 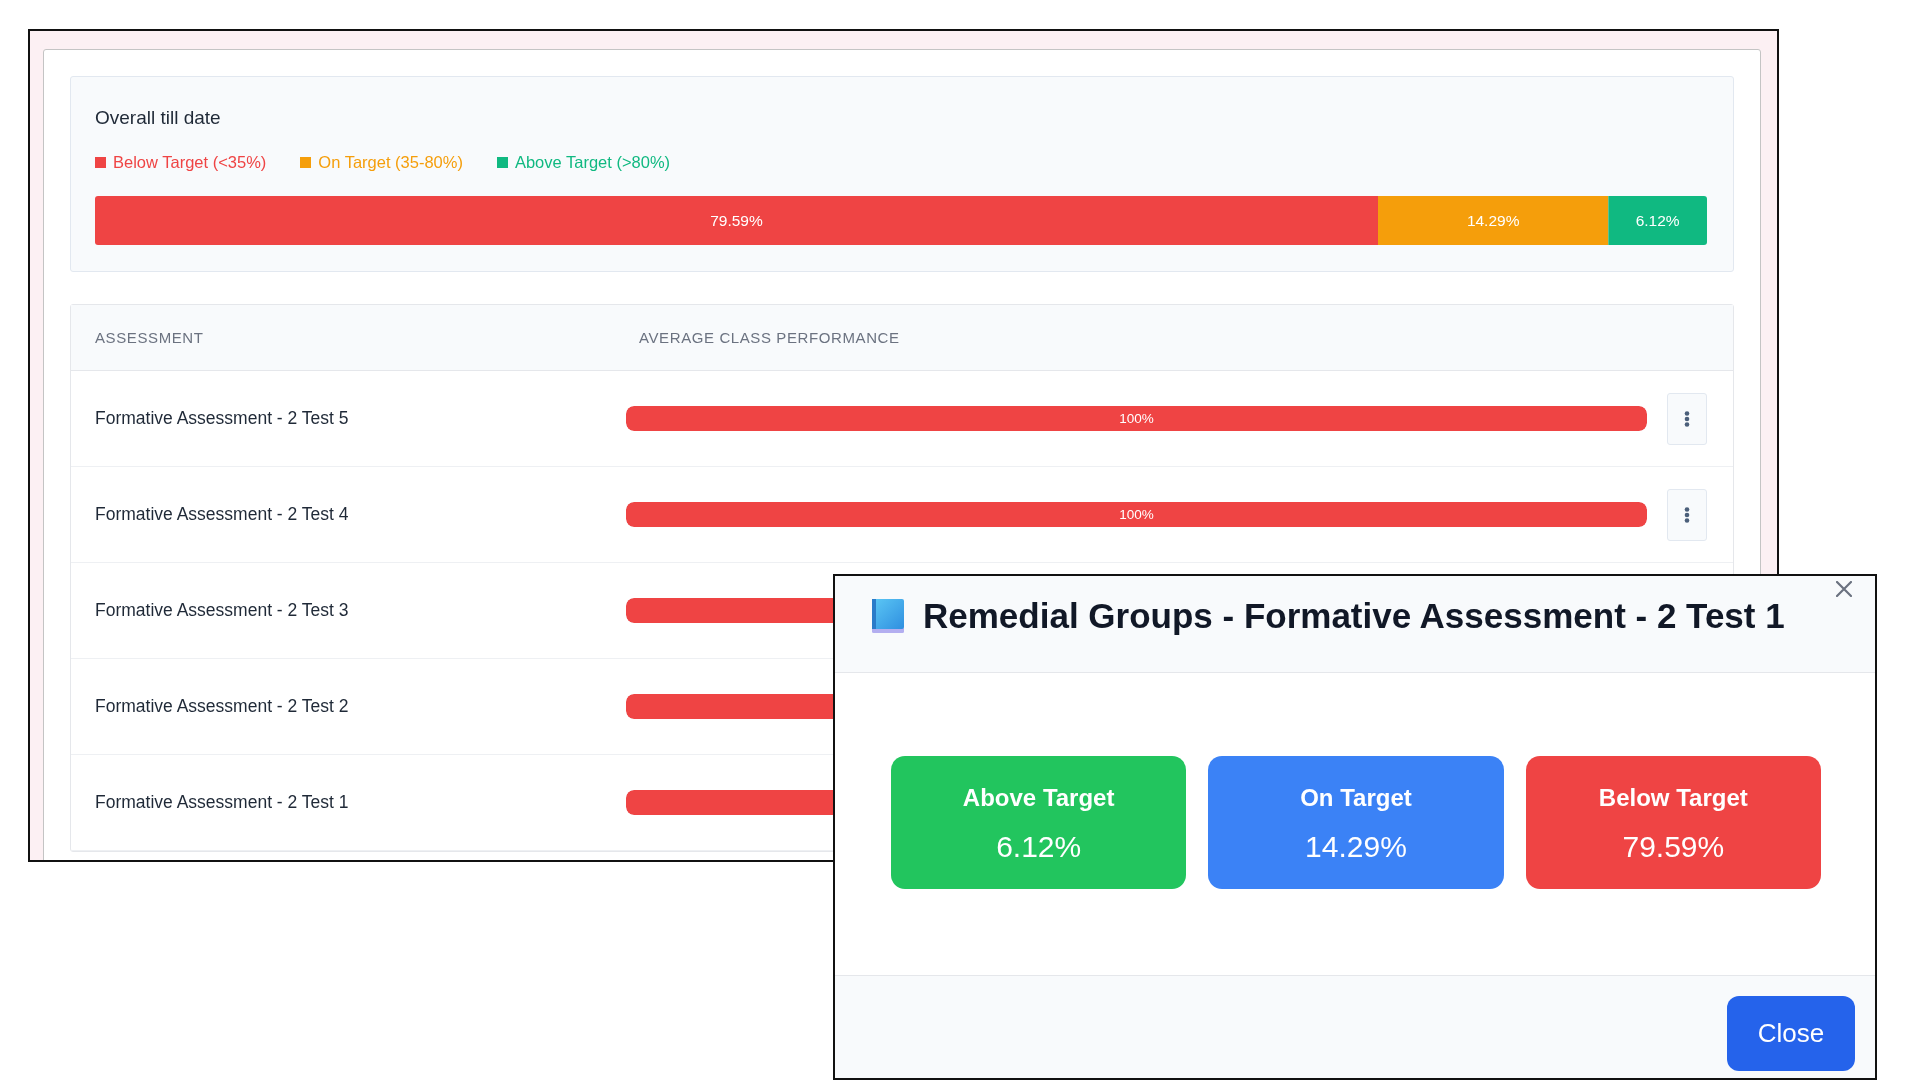 What do you see at coordinates (1493, 220) in the screenshot?
I see `bar-value-label: 14.29%` at bounding box center [1493, 220].